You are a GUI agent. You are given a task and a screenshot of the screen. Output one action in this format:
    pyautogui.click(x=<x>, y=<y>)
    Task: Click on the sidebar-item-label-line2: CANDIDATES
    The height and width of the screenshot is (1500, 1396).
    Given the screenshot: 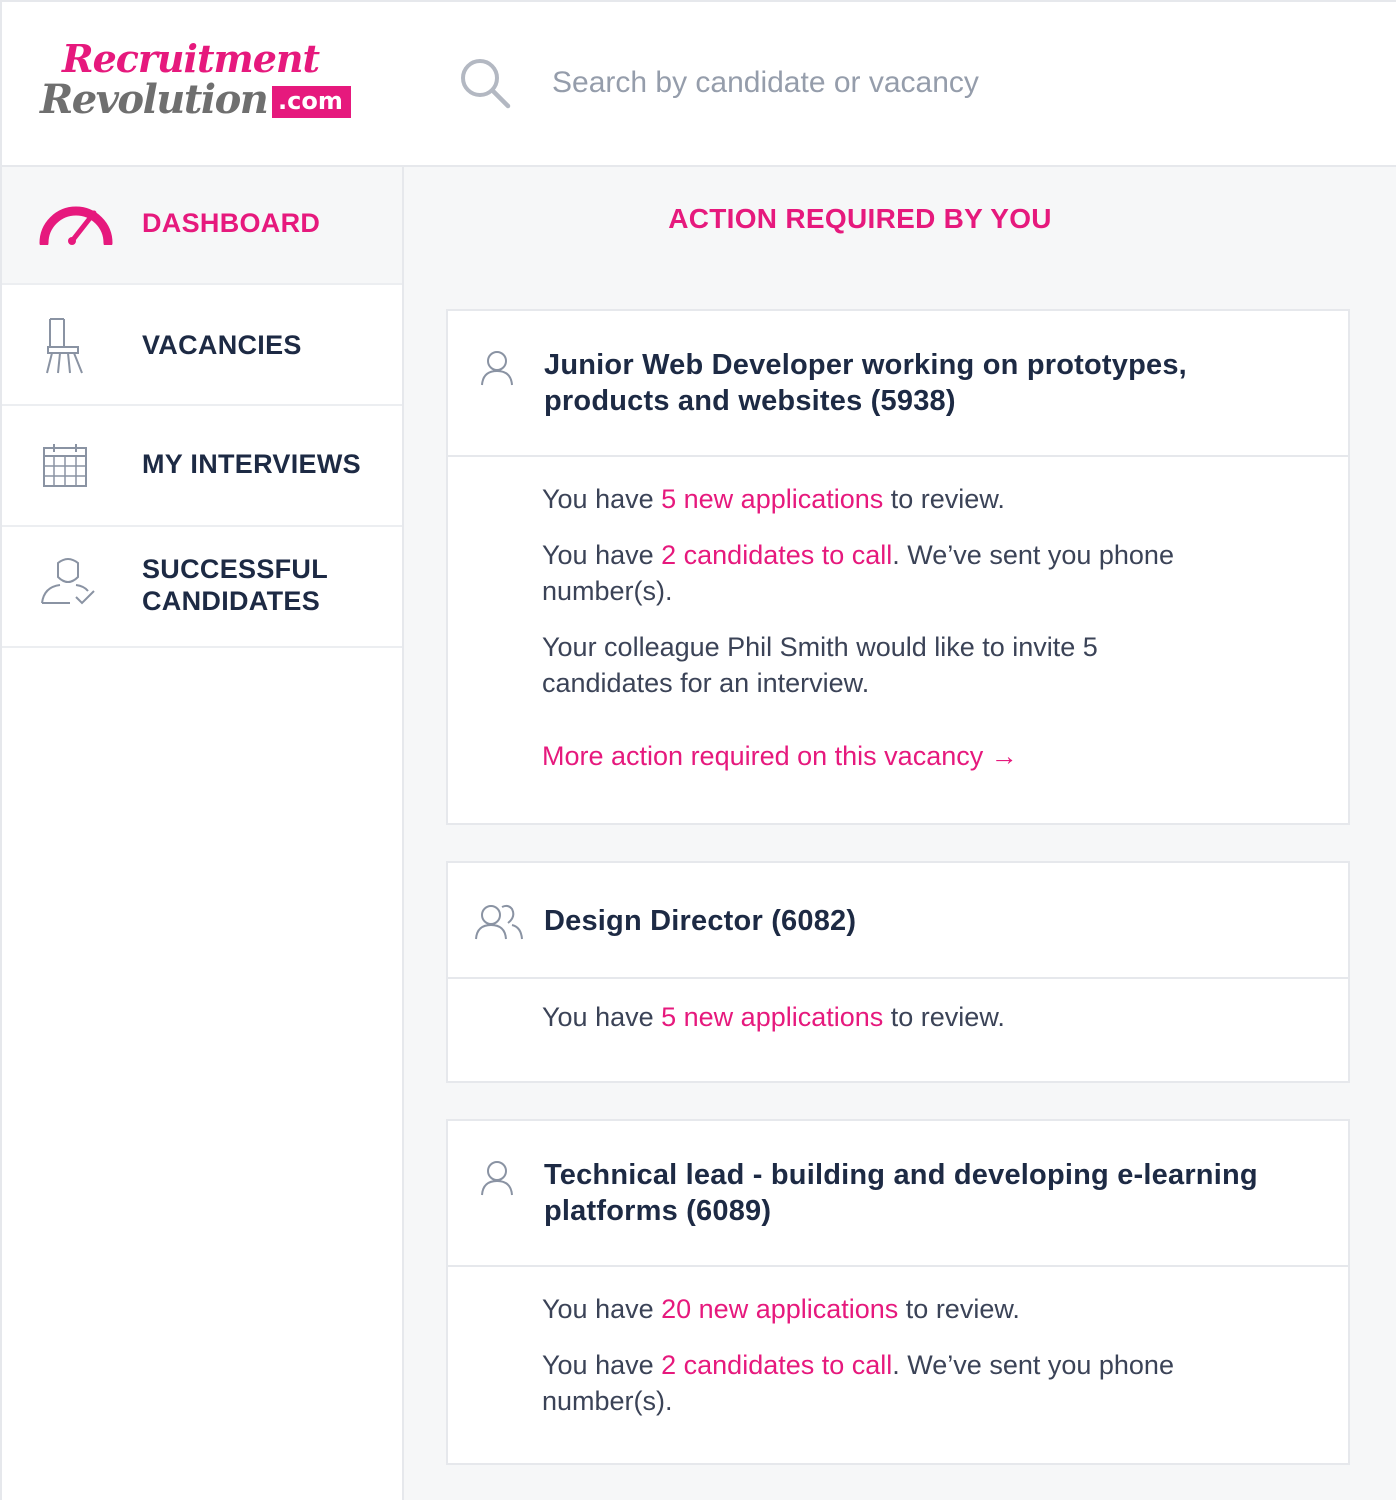 What is the action you would take?
    pyautogui.click(x=231, y=601)
    